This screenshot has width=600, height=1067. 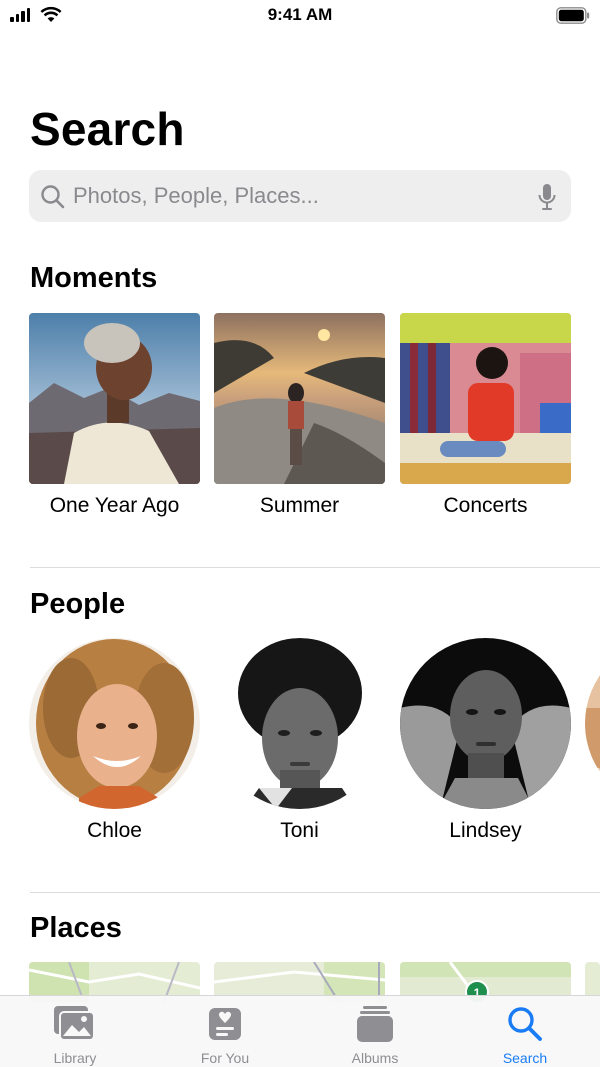 I want to click on status-bar: 9:41 AM, so click(x=300, y=16).